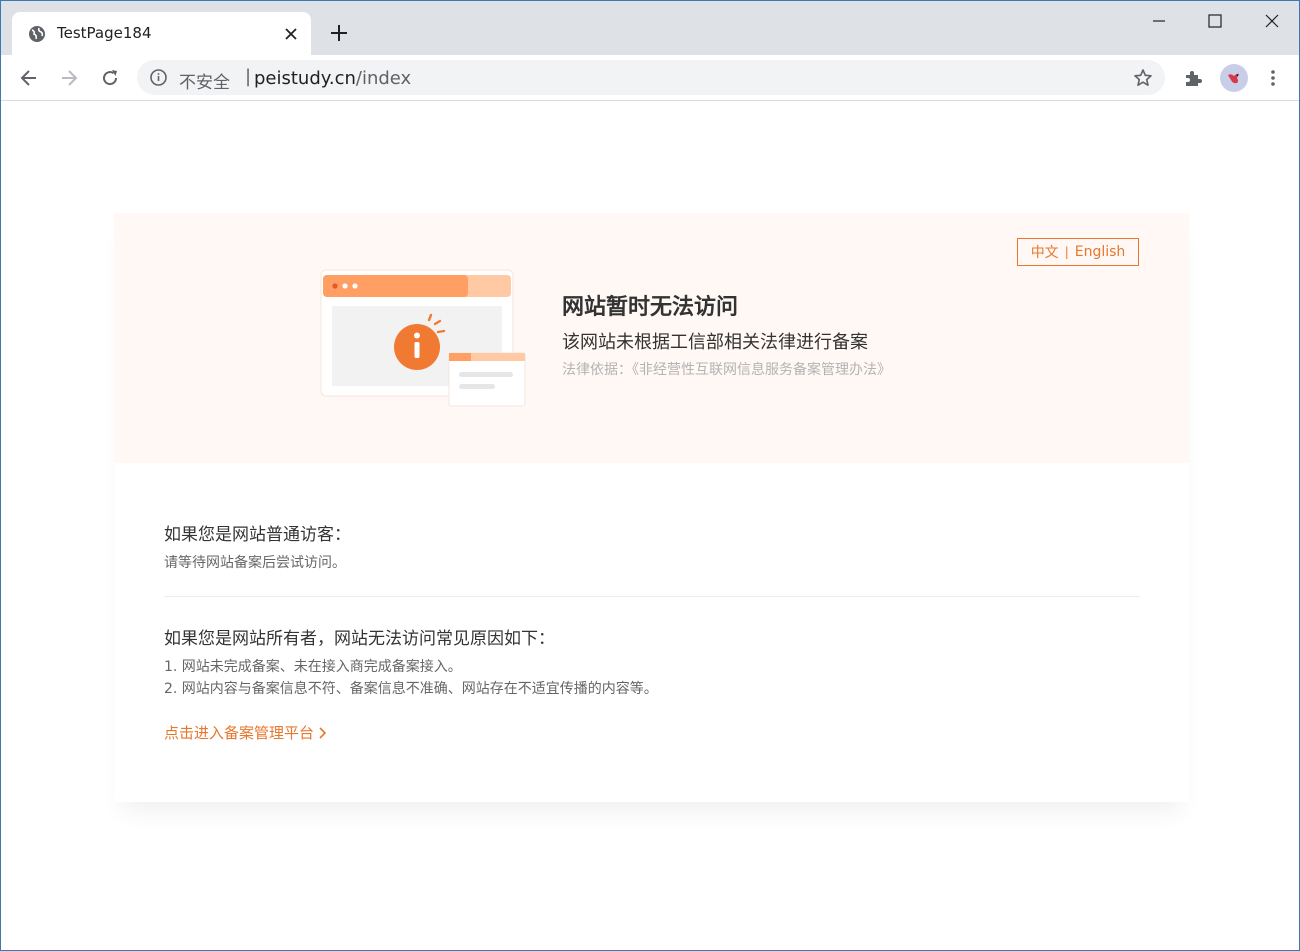 This screenshot has width=1300, height=951. Describe the element at coordinates (411, 689) in the screenshot. I see `owner-reason: 2. 网站内容与备案信息不符、备案信息不准确、网站存在不适宜传播的内容等。` at that location.